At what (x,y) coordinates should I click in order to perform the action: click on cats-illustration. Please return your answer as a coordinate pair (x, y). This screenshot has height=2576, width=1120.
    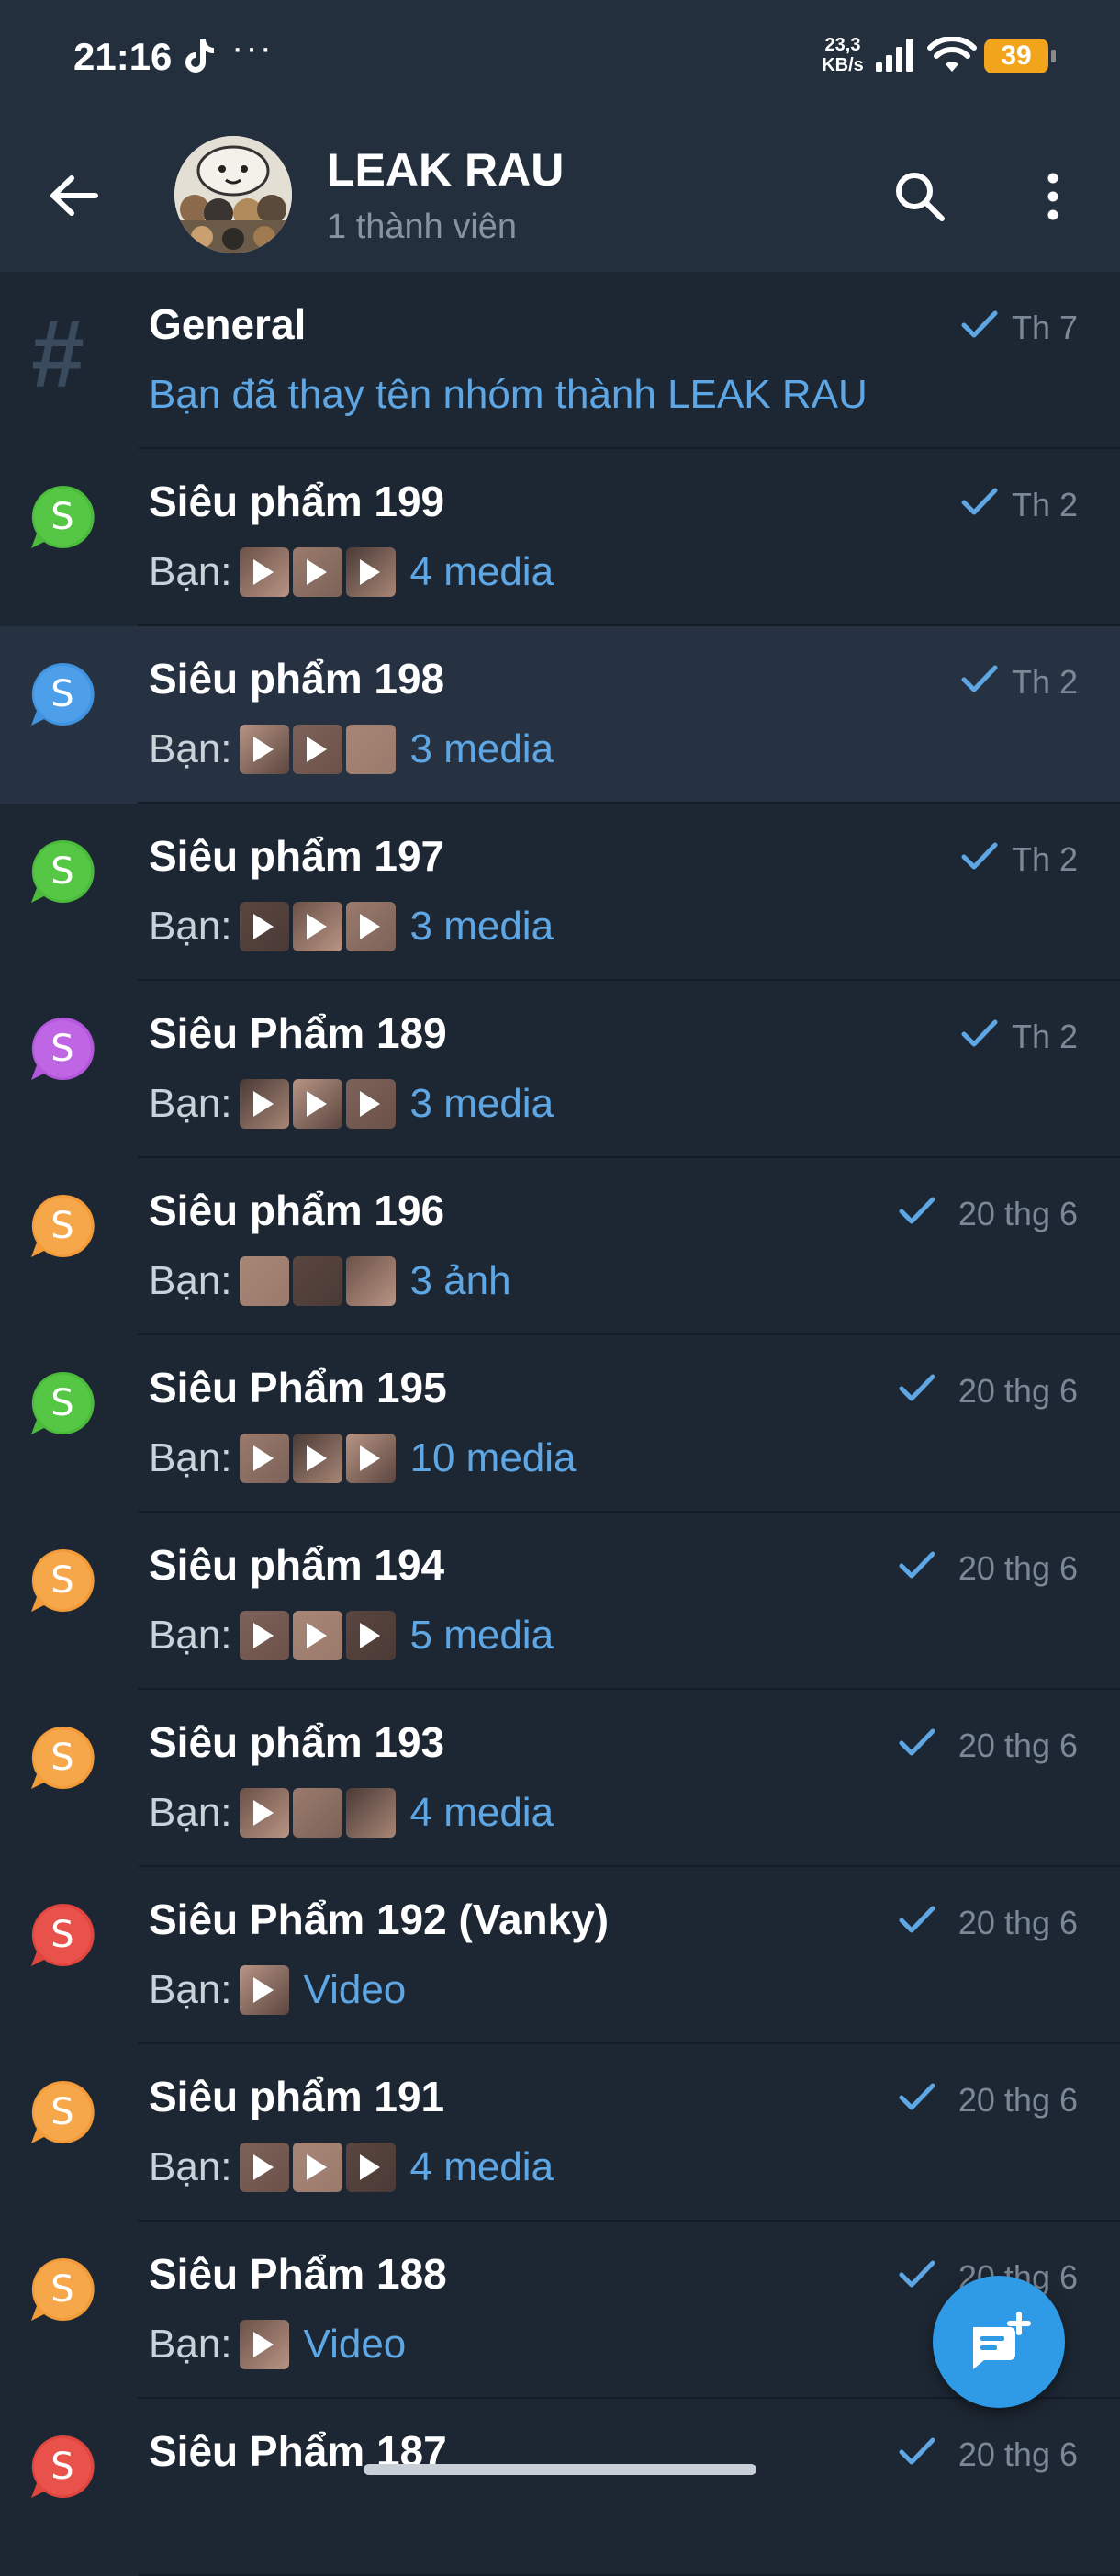
    Looking at the image, I should click on (233, 194).